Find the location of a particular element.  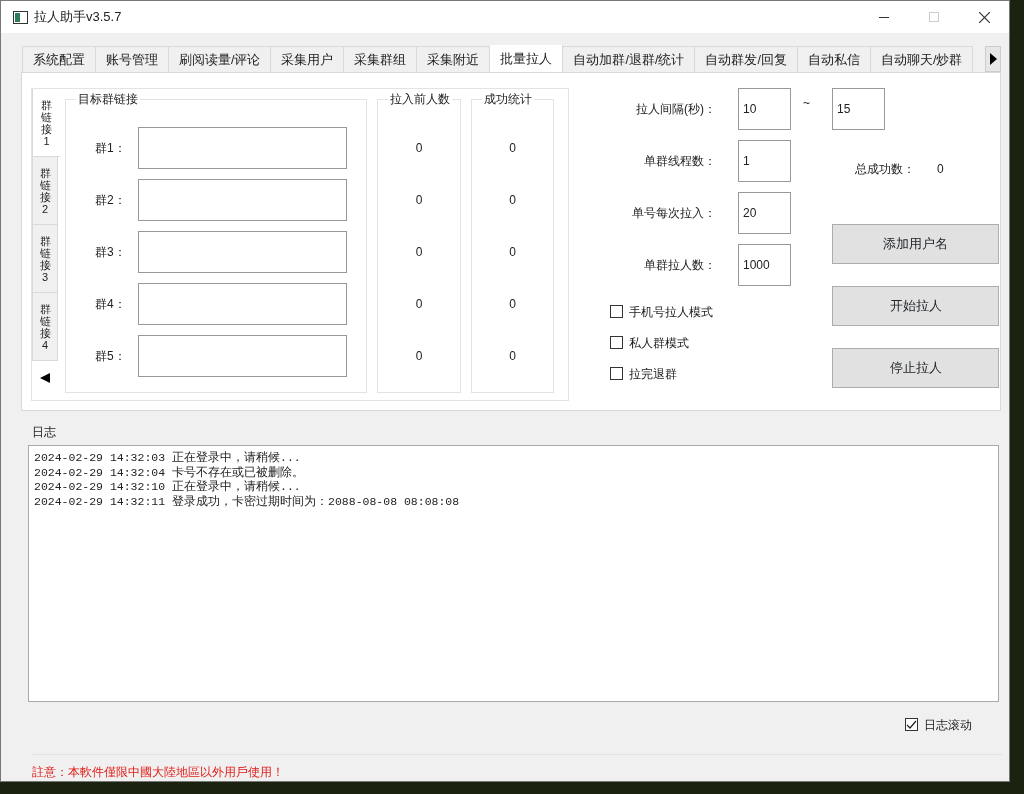

input-field: 10 is located at coordinates (764, 109).